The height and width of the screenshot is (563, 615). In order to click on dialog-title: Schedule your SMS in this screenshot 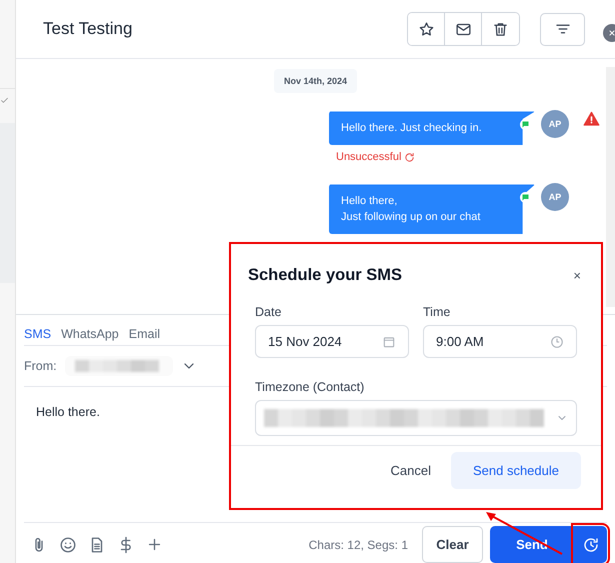, I will do `click(326, 275)`.